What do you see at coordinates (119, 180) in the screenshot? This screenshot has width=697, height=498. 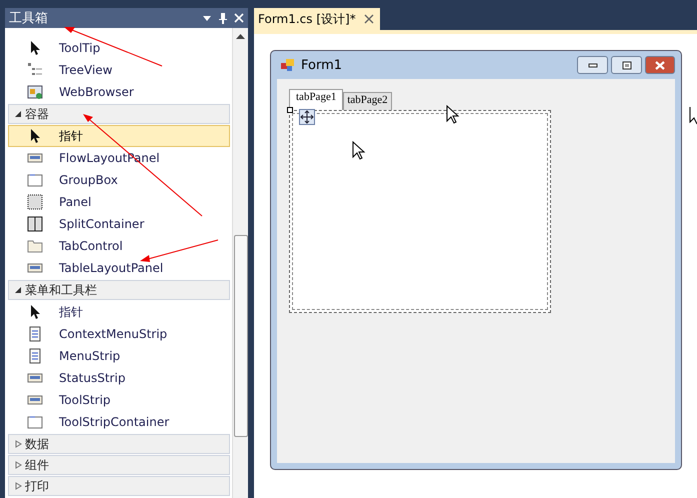 I see `toolbox-item: GroupBox` at bounding box center [119, 180].